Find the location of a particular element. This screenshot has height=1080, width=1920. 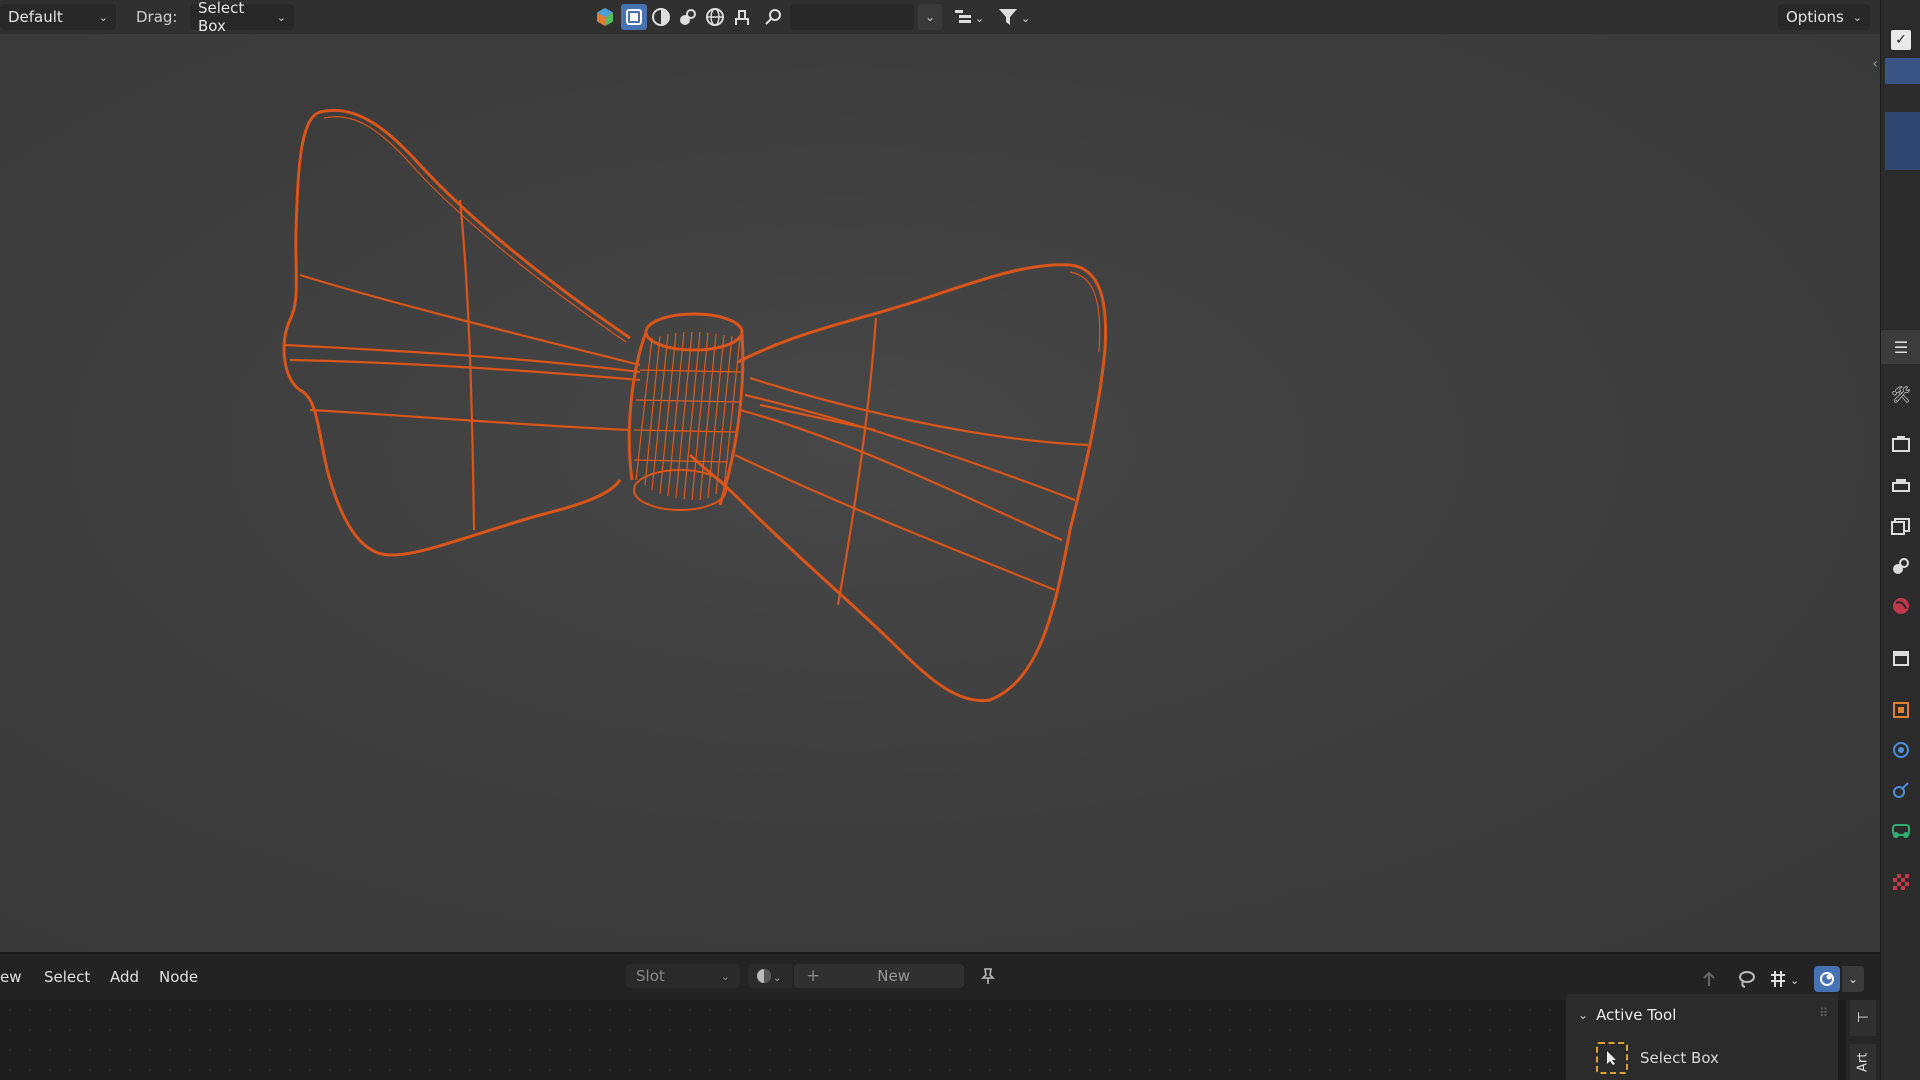

pin-icon is located at coordinates (988, 976).